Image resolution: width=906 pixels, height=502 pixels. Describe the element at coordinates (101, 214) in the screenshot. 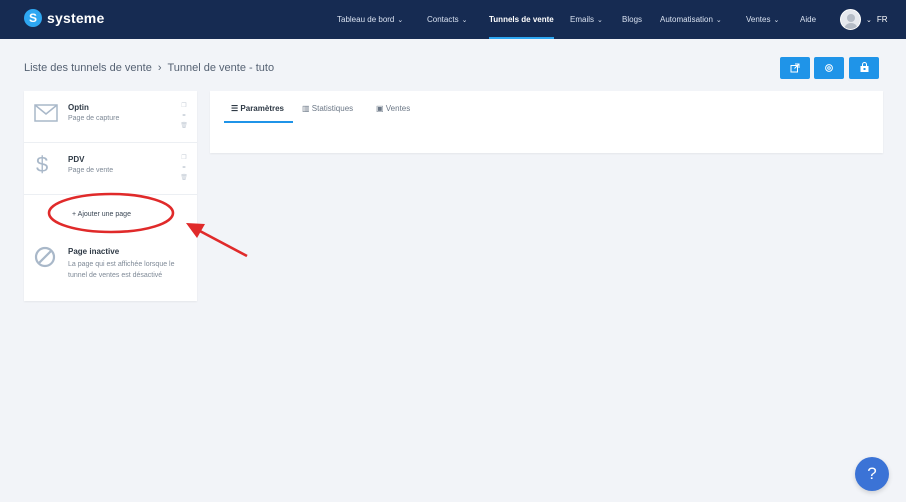

I see `add-page-button: + Ajouter une page` at that location.